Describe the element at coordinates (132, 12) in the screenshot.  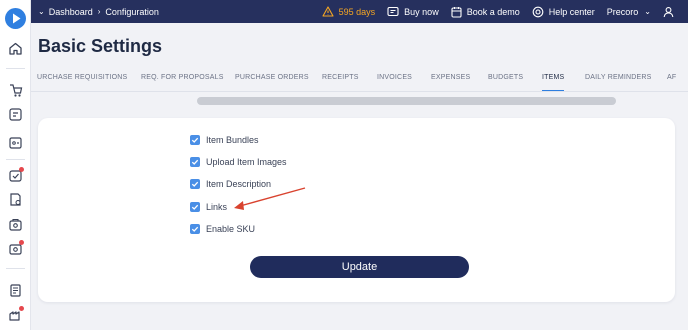
I see `breadcrumb-configuration: Configuration` at that location.